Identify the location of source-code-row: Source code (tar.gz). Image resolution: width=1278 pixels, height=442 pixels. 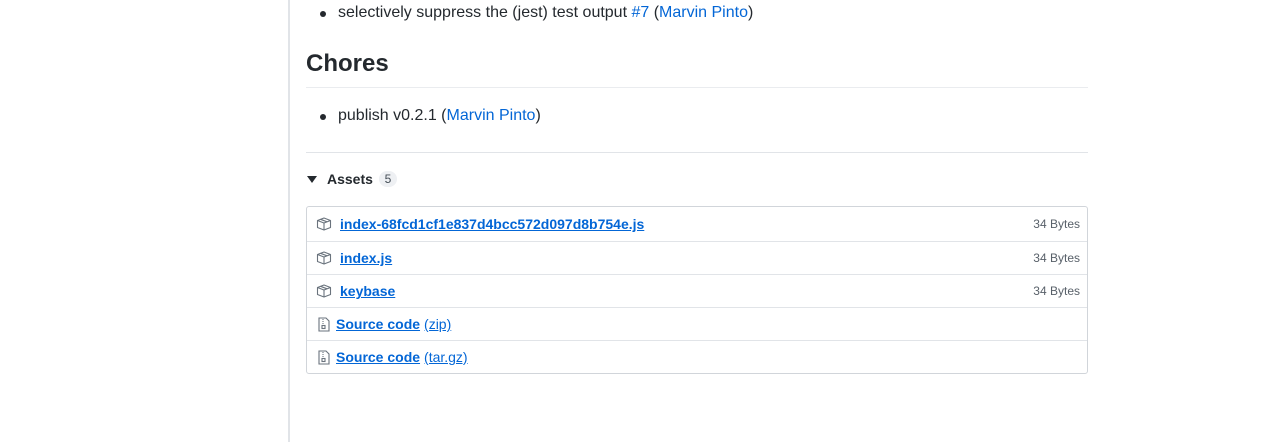
(697, 356).